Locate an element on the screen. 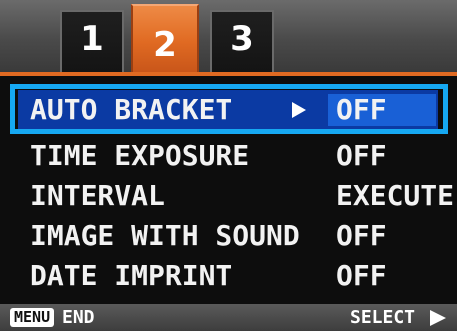 Image resolution: width=457 pixels, height=331 pixels. tab-3: 3 is located at coordinates (242, 41).